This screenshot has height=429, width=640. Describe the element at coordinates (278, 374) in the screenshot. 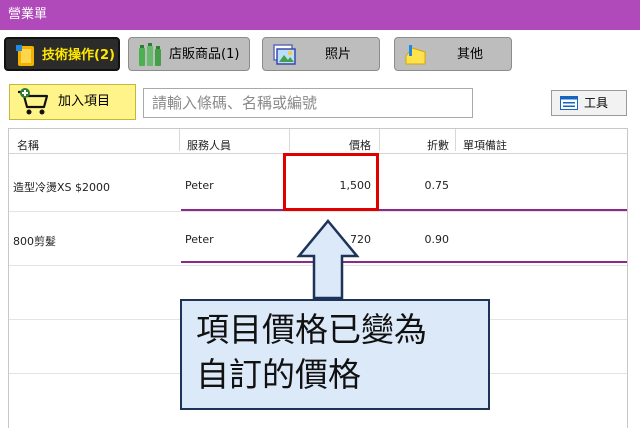

I see `annotation-line-2: 自訂的價格` at that location.